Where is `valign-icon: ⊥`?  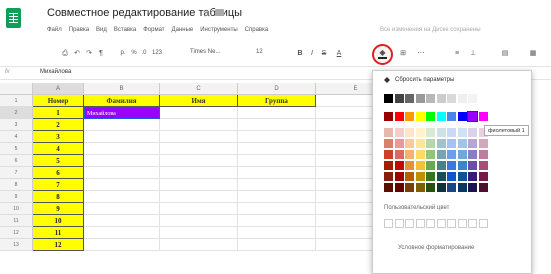 valign-icon: ⊥ is located at coordinates (473, 53).